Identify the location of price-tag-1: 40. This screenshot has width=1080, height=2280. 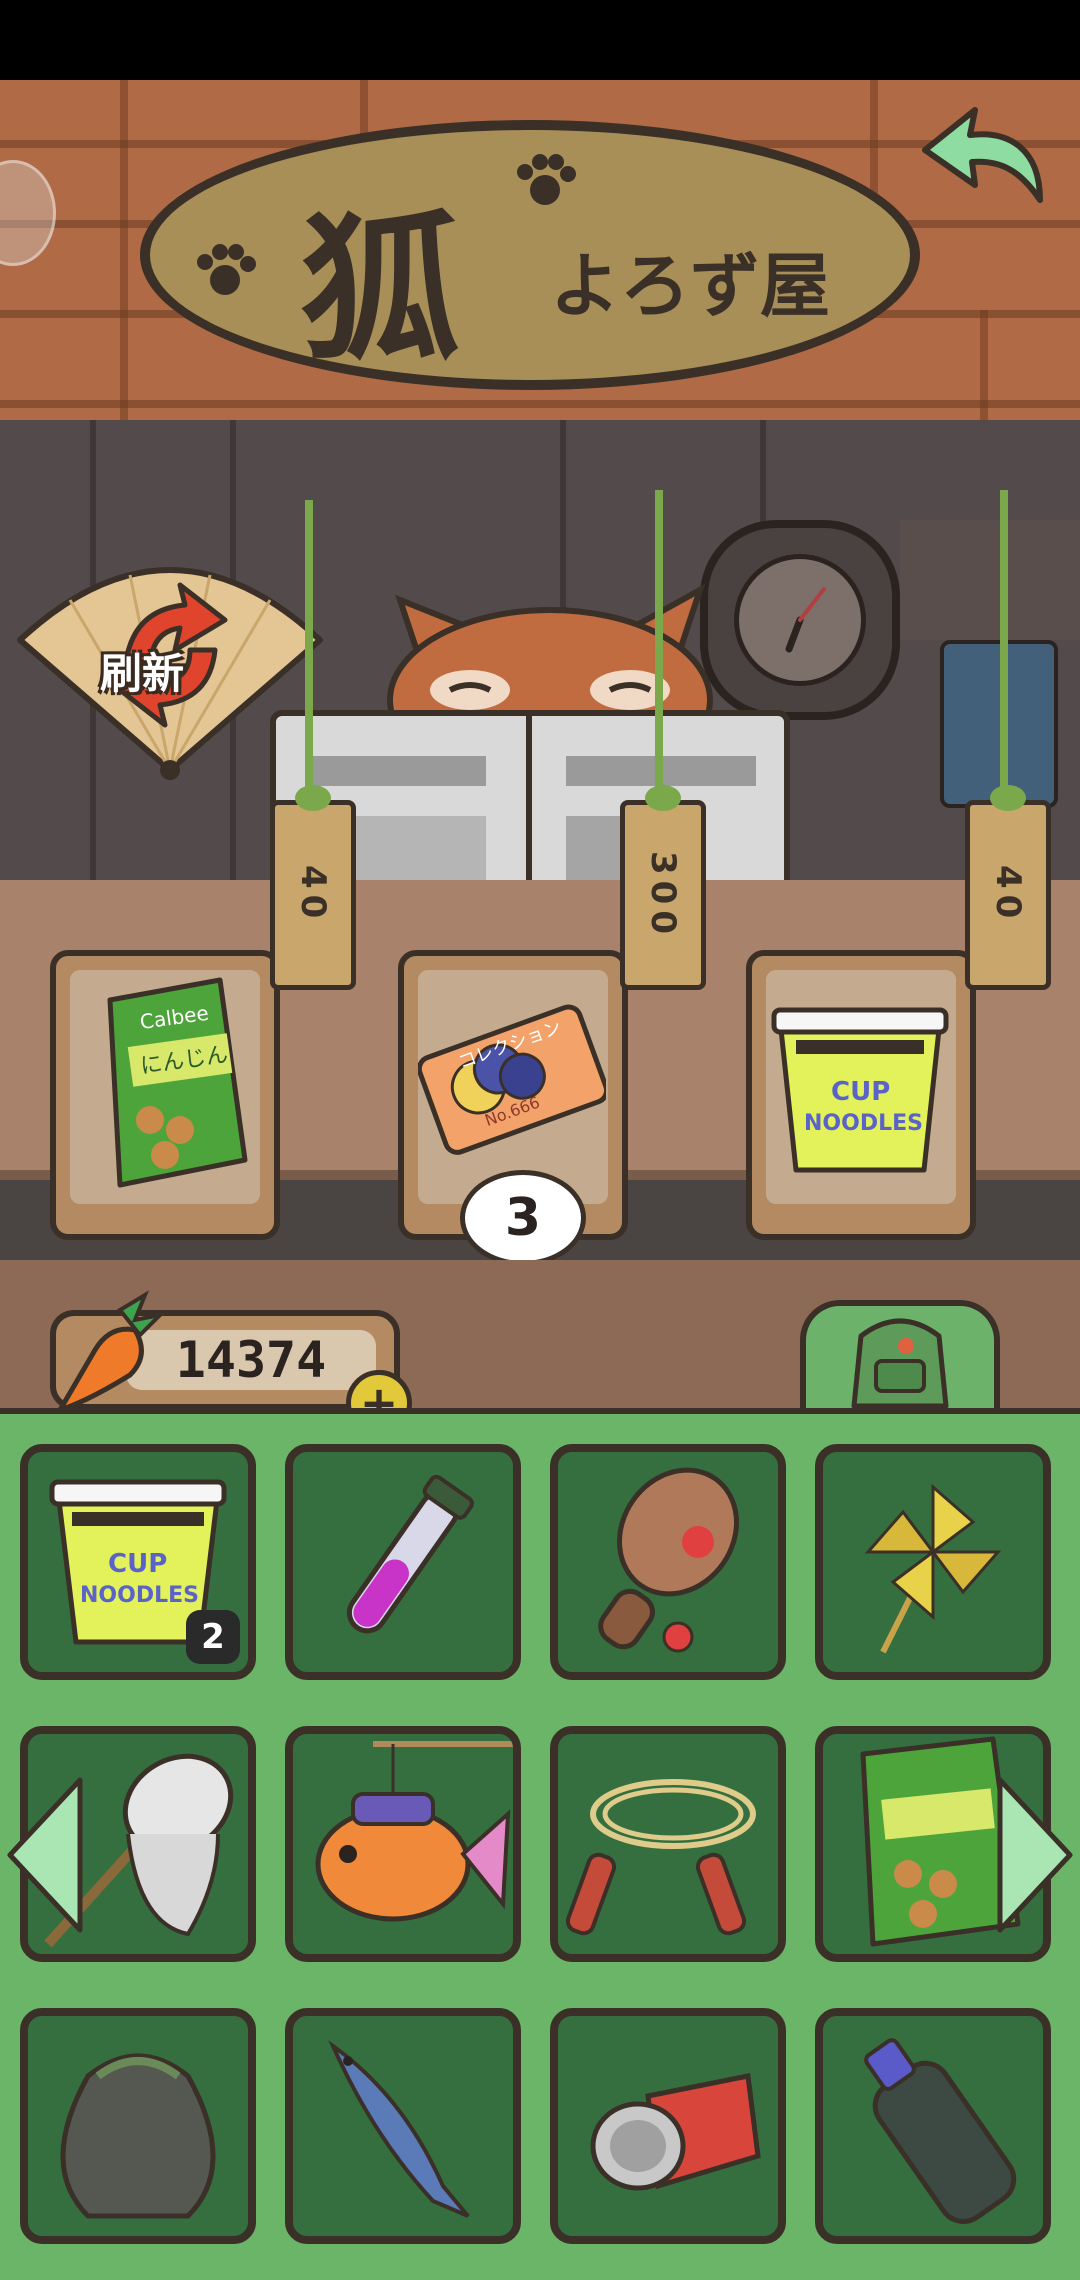
(313, 887).